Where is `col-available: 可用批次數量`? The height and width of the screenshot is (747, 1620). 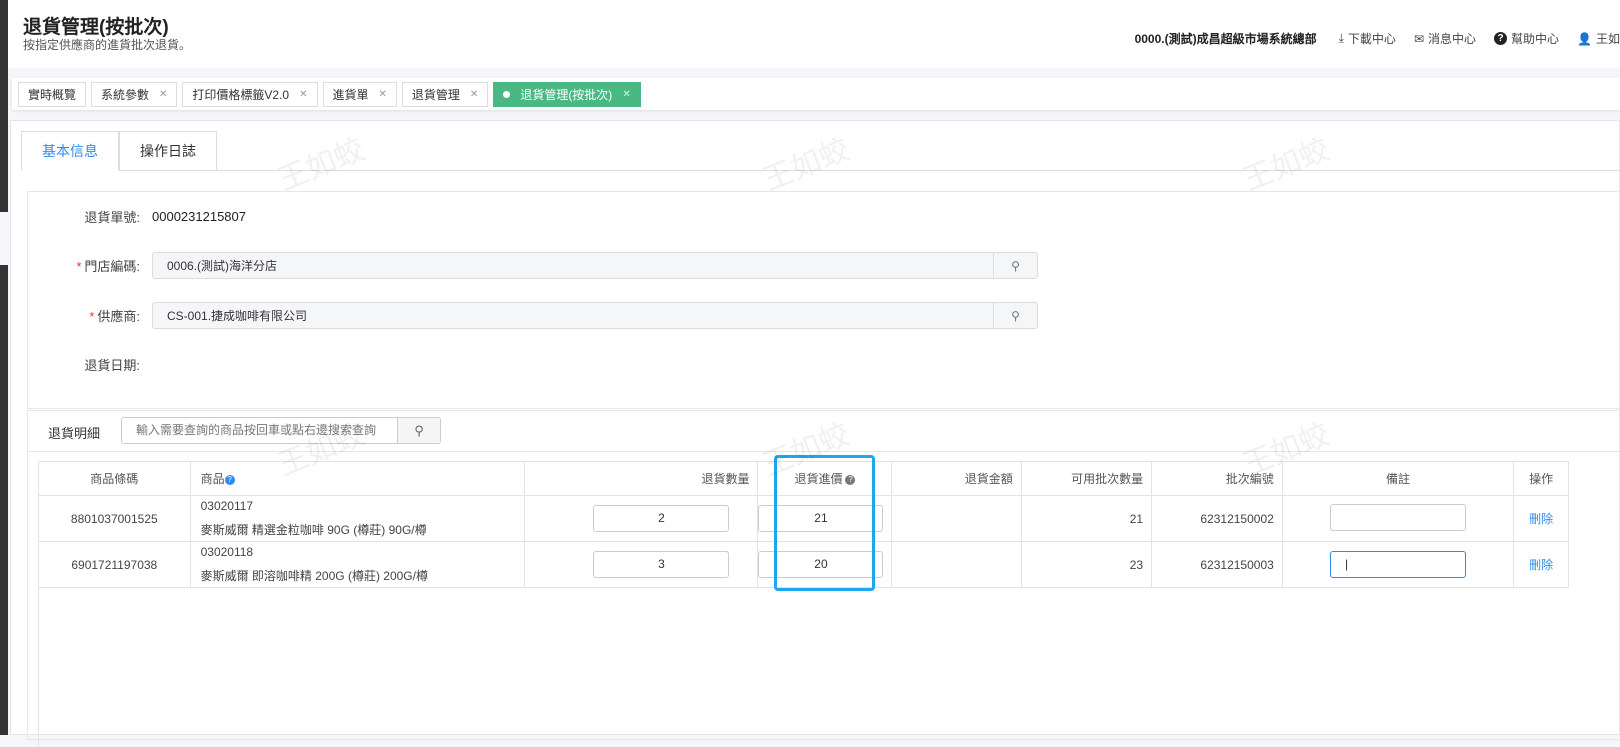
col-available: 可用批次數量 is located at coordinates (1086, 478).